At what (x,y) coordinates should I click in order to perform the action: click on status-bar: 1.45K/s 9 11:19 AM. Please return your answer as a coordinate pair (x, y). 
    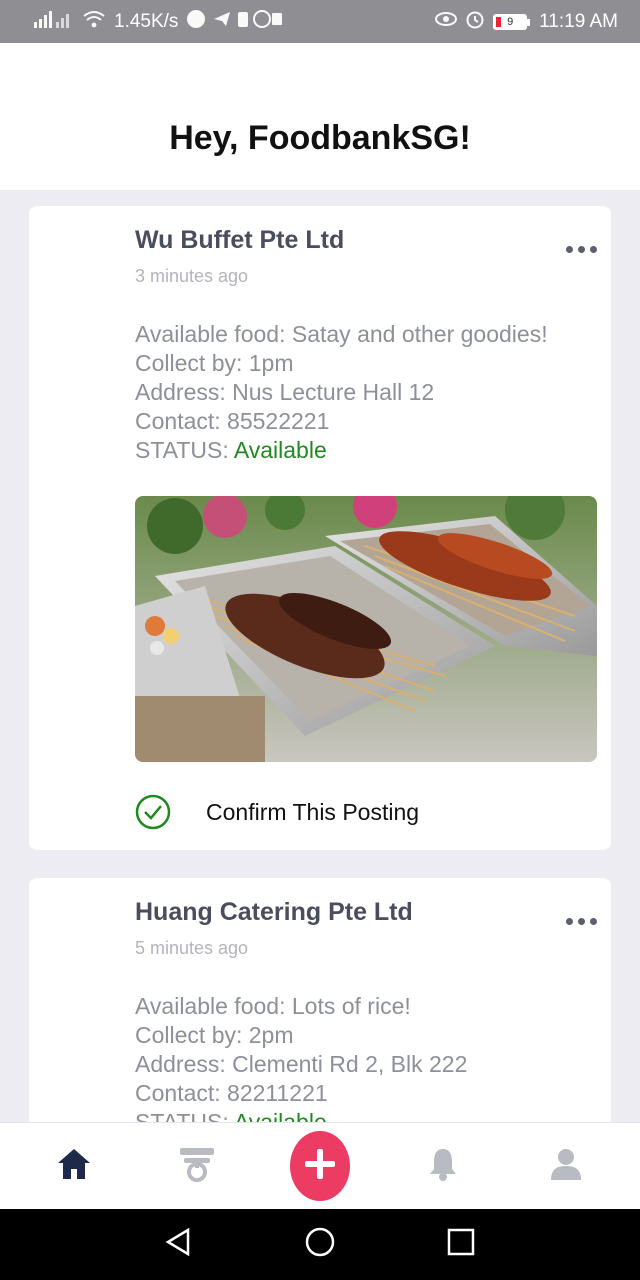
    Looking at the image, I should click on (320, 21).